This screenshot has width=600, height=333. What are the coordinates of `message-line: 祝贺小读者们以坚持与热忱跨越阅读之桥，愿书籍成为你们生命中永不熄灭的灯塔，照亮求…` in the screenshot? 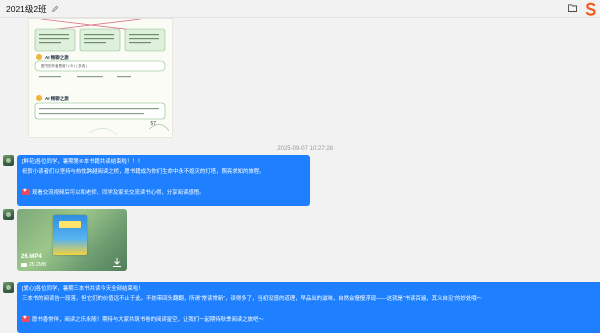 It's located at (143, 172).